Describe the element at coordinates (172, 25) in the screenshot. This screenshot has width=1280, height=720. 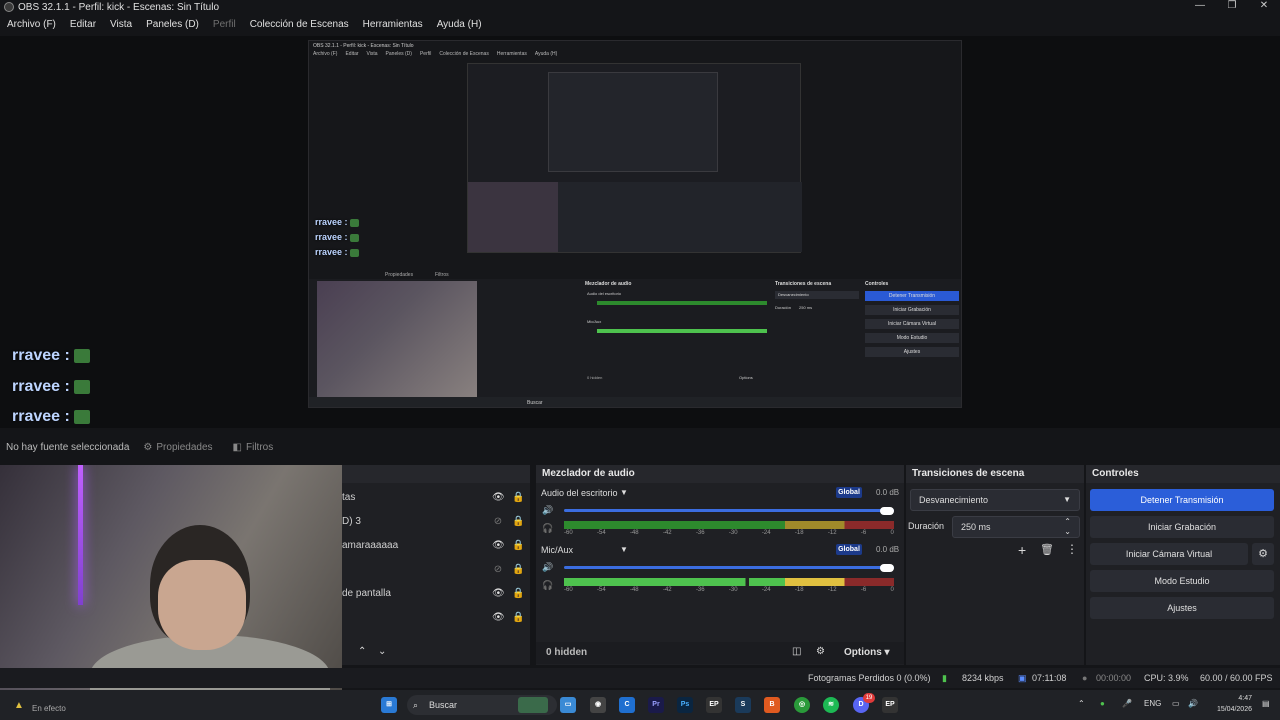
I see `menu-paneles: Paneles (D)` at that location.